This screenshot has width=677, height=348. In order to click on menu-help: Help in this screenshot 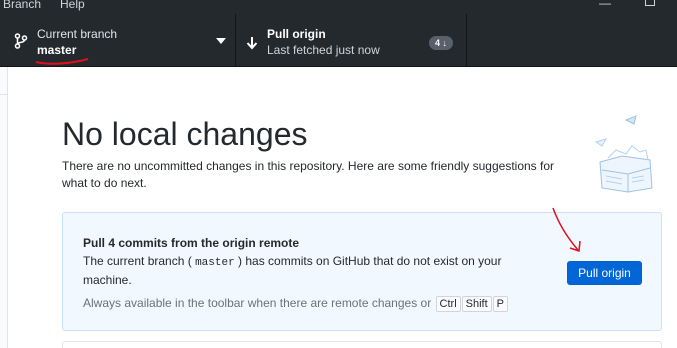, I will do `click(72, 6)`.